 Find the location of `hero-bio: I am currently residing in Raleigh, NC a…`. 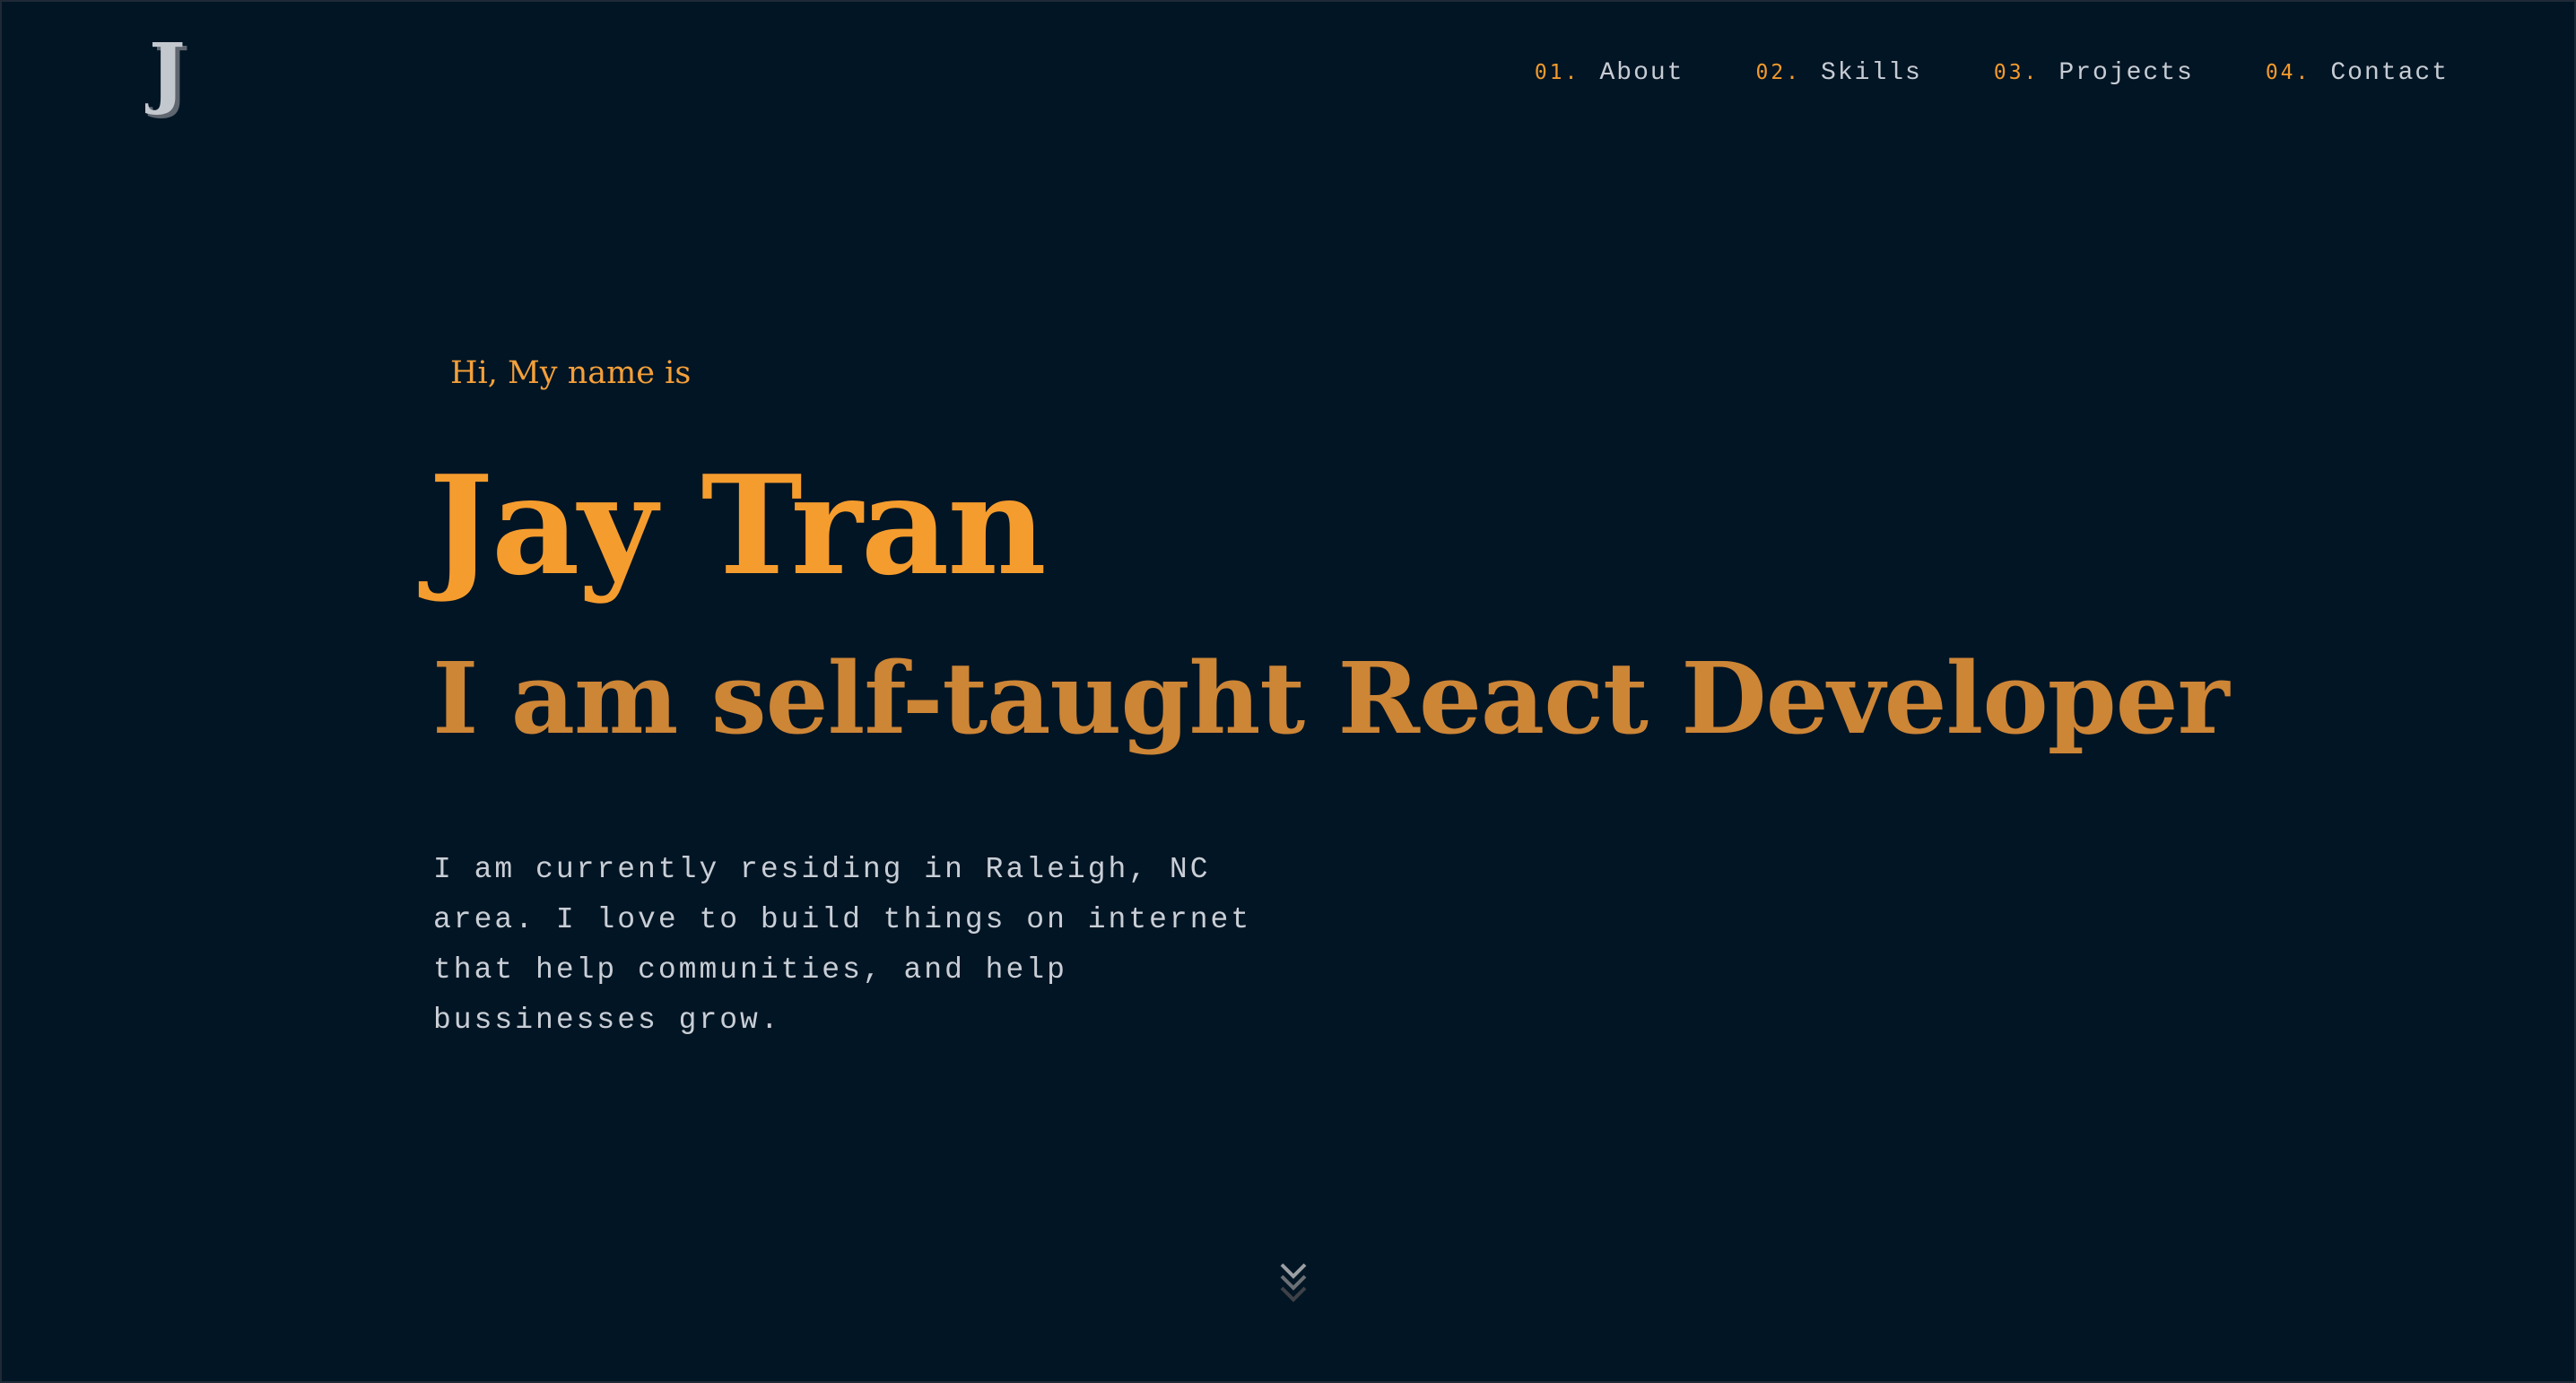

hero-bio: I am currently residing in Raleigh, NC a… is located at coordinates (842, 945).